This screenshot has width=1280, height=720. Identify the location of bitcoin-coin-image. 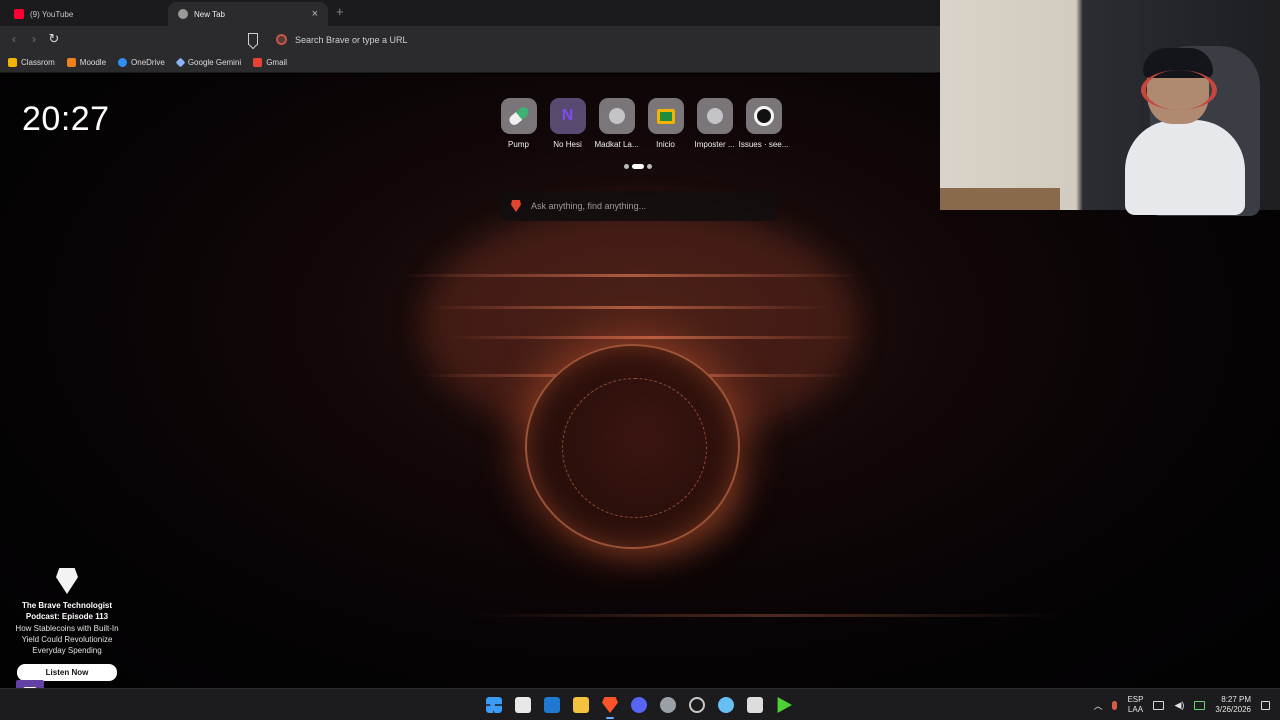
(632, 446).